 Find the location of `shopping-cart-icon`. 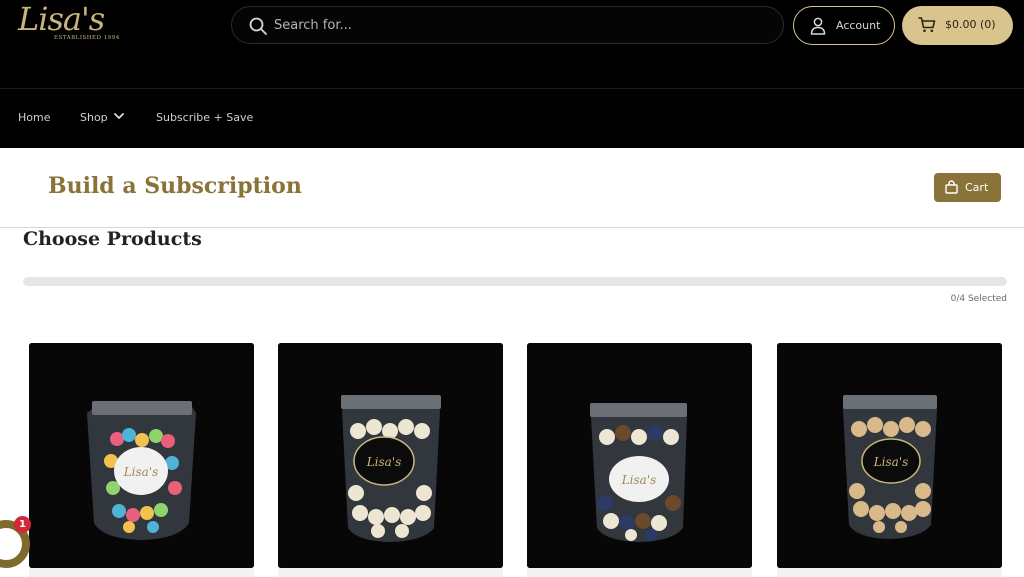

shopping-cart-icon is located at coordinates (927, 25).